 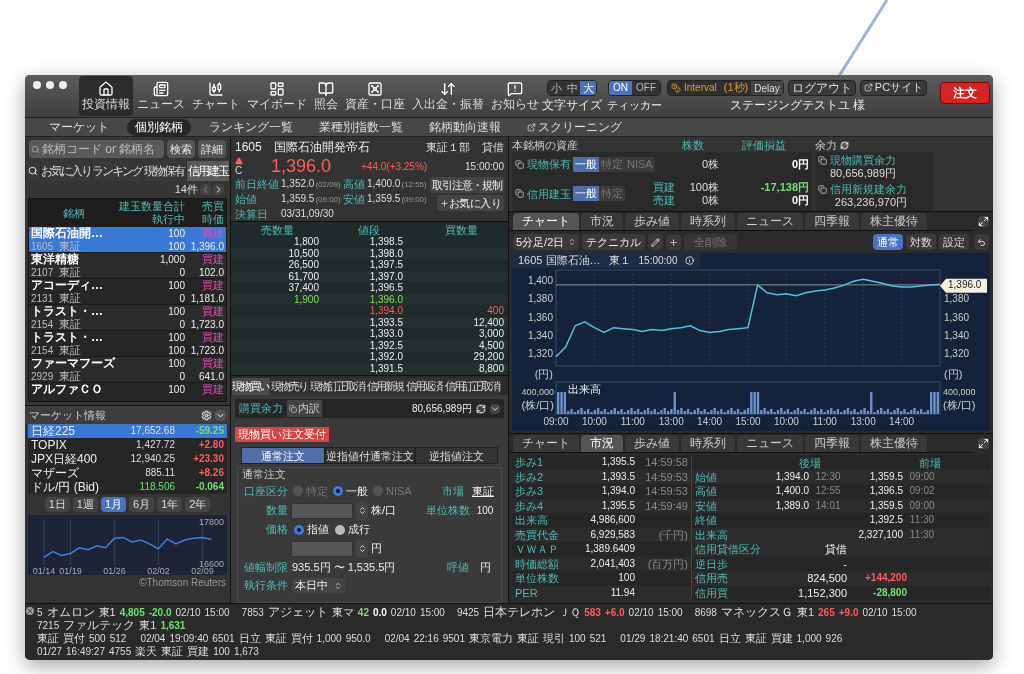 What do you see at coordinates (361, 127) in the screenshot?
I see `section-tab: 業種別指数一覧` at bounding box center [361, 127].